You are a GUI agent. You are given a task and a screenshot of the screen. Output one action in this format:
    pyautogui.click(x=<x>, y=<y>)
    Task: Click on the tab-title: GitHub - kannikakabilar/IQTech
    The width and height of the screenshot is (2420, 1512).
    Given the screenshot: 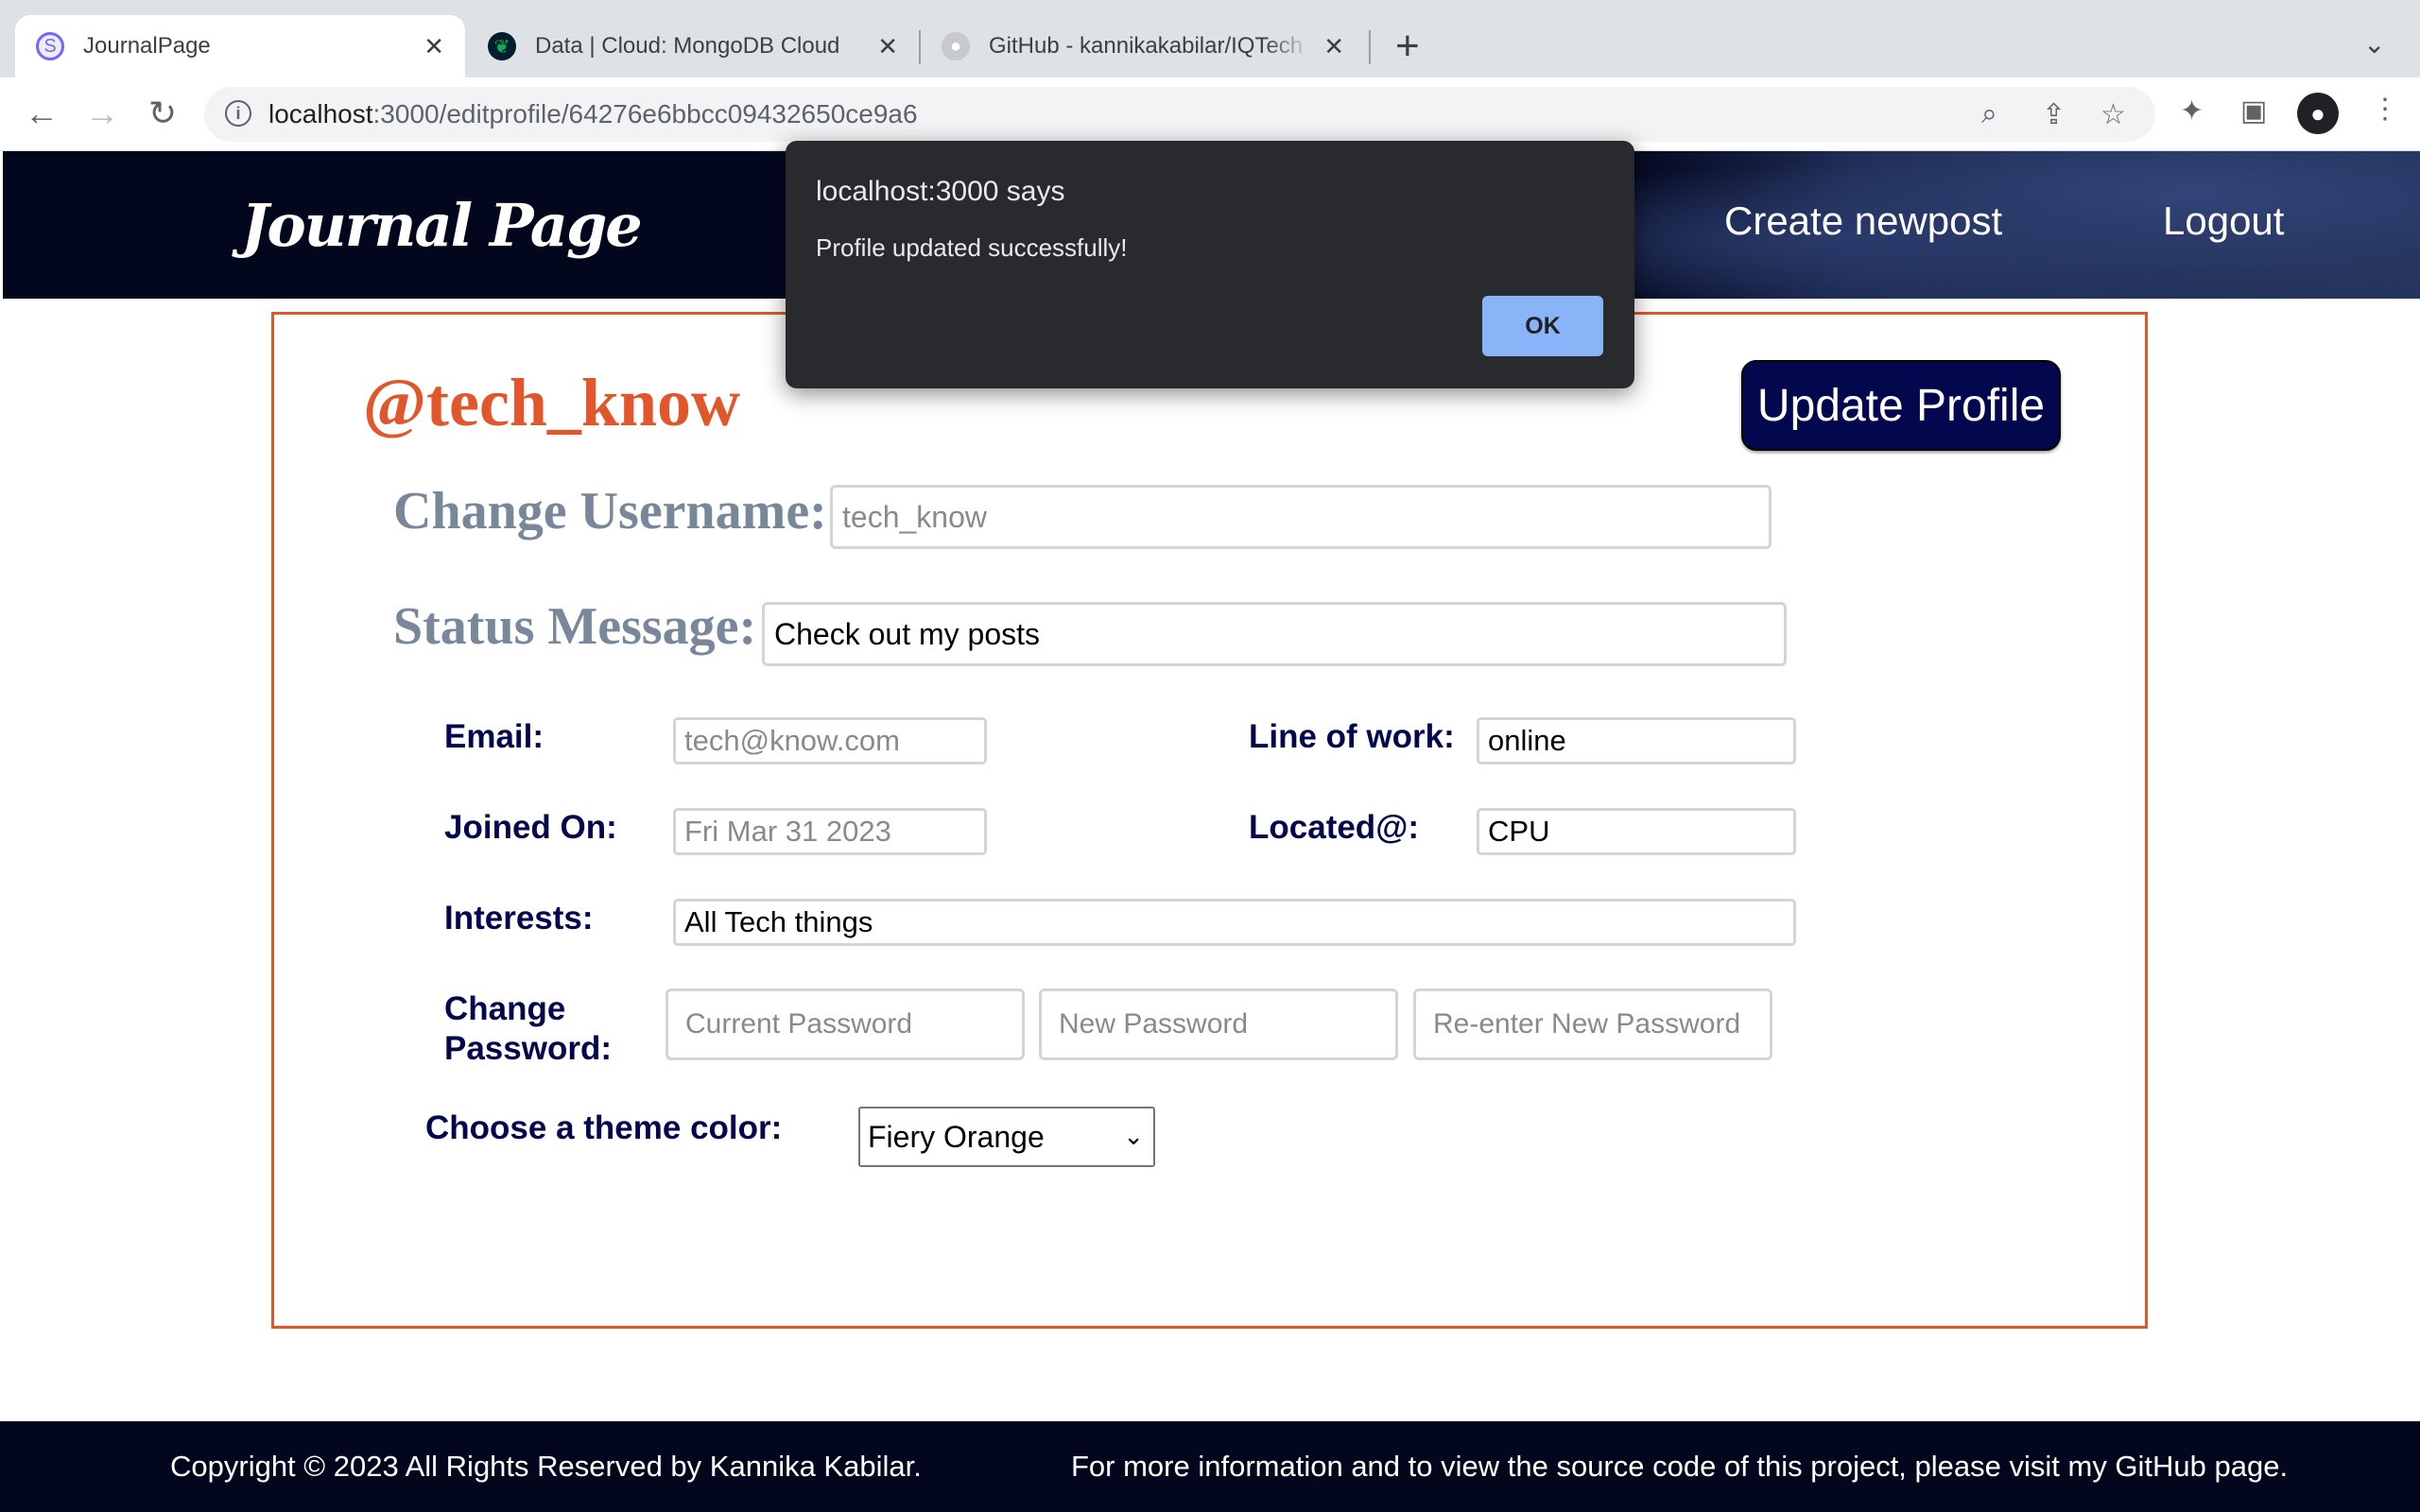 What is the action you would take?
    pyautogui.click(x=1146, y=46)
    